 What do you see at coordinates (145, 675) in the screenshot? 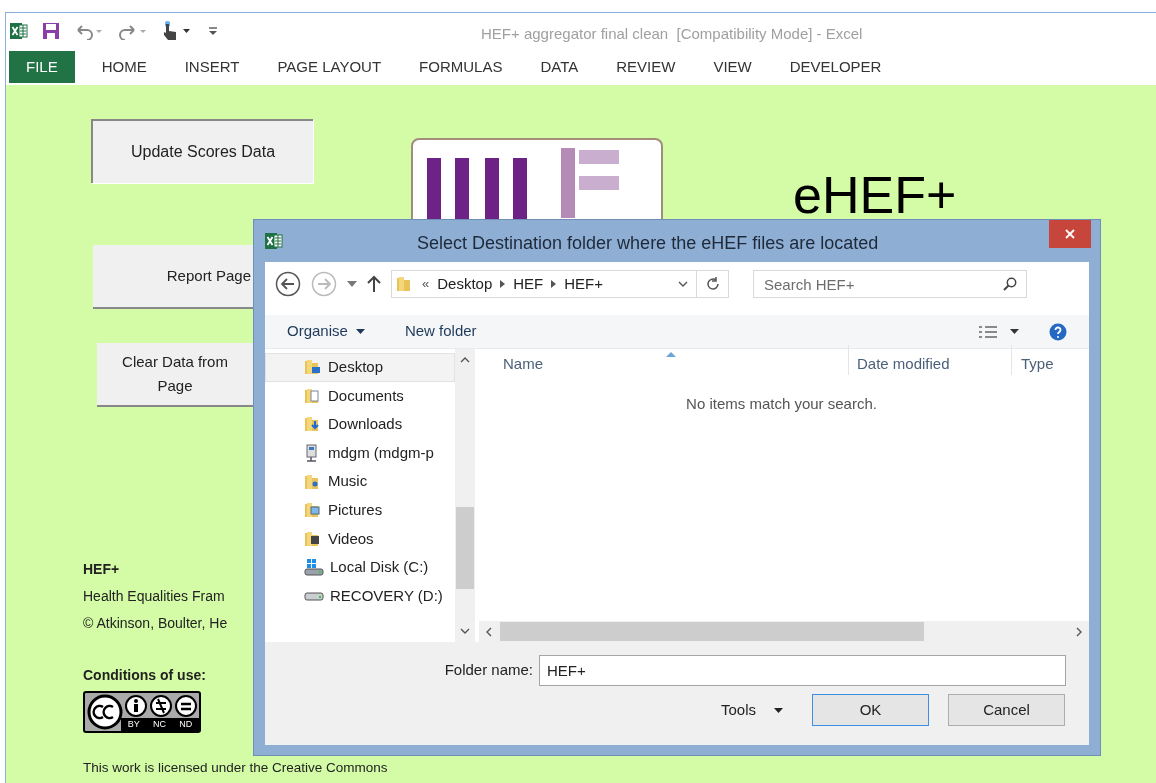
I see `conditions-title: Conditions of use:` at bounding box center [145, 675].